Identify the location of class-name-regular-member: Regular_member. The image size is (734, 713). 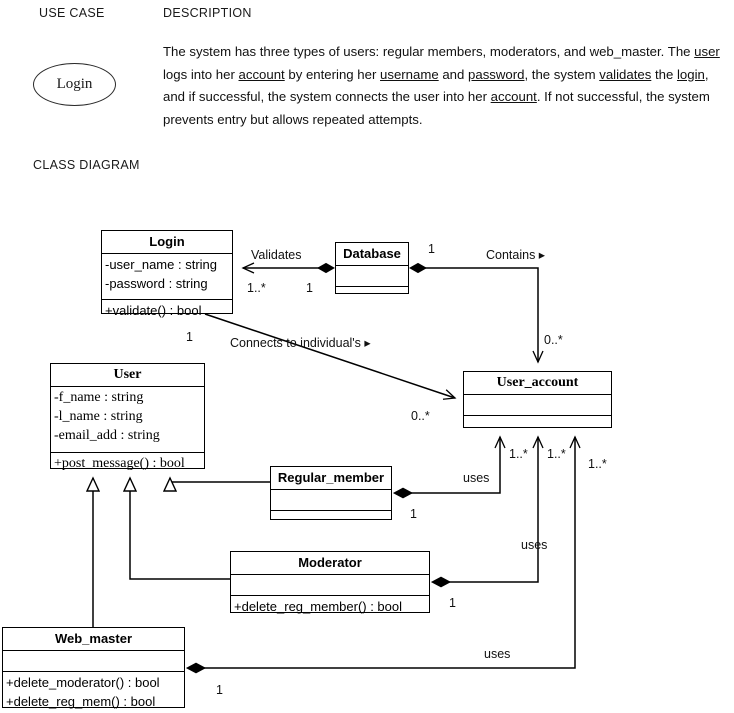
(331, 478).